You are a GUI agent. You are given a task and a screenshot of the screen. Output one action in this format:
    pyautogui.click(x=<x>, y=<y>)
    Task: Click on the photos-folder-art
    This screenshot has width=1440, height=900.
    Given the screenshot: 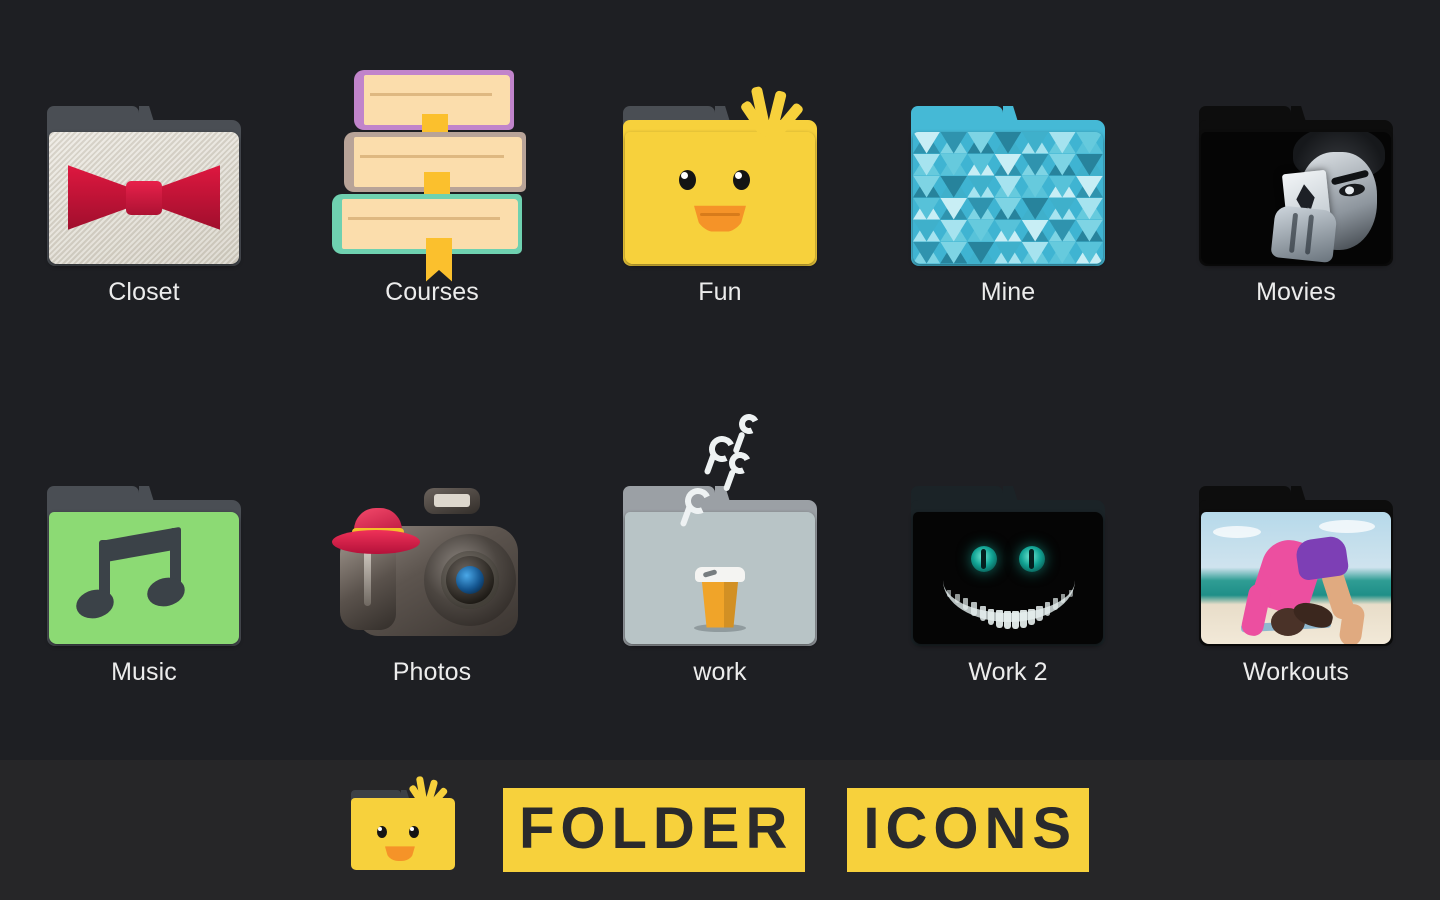 What is the action you would take?
    pyautogui.click(x=432, y=551)
    